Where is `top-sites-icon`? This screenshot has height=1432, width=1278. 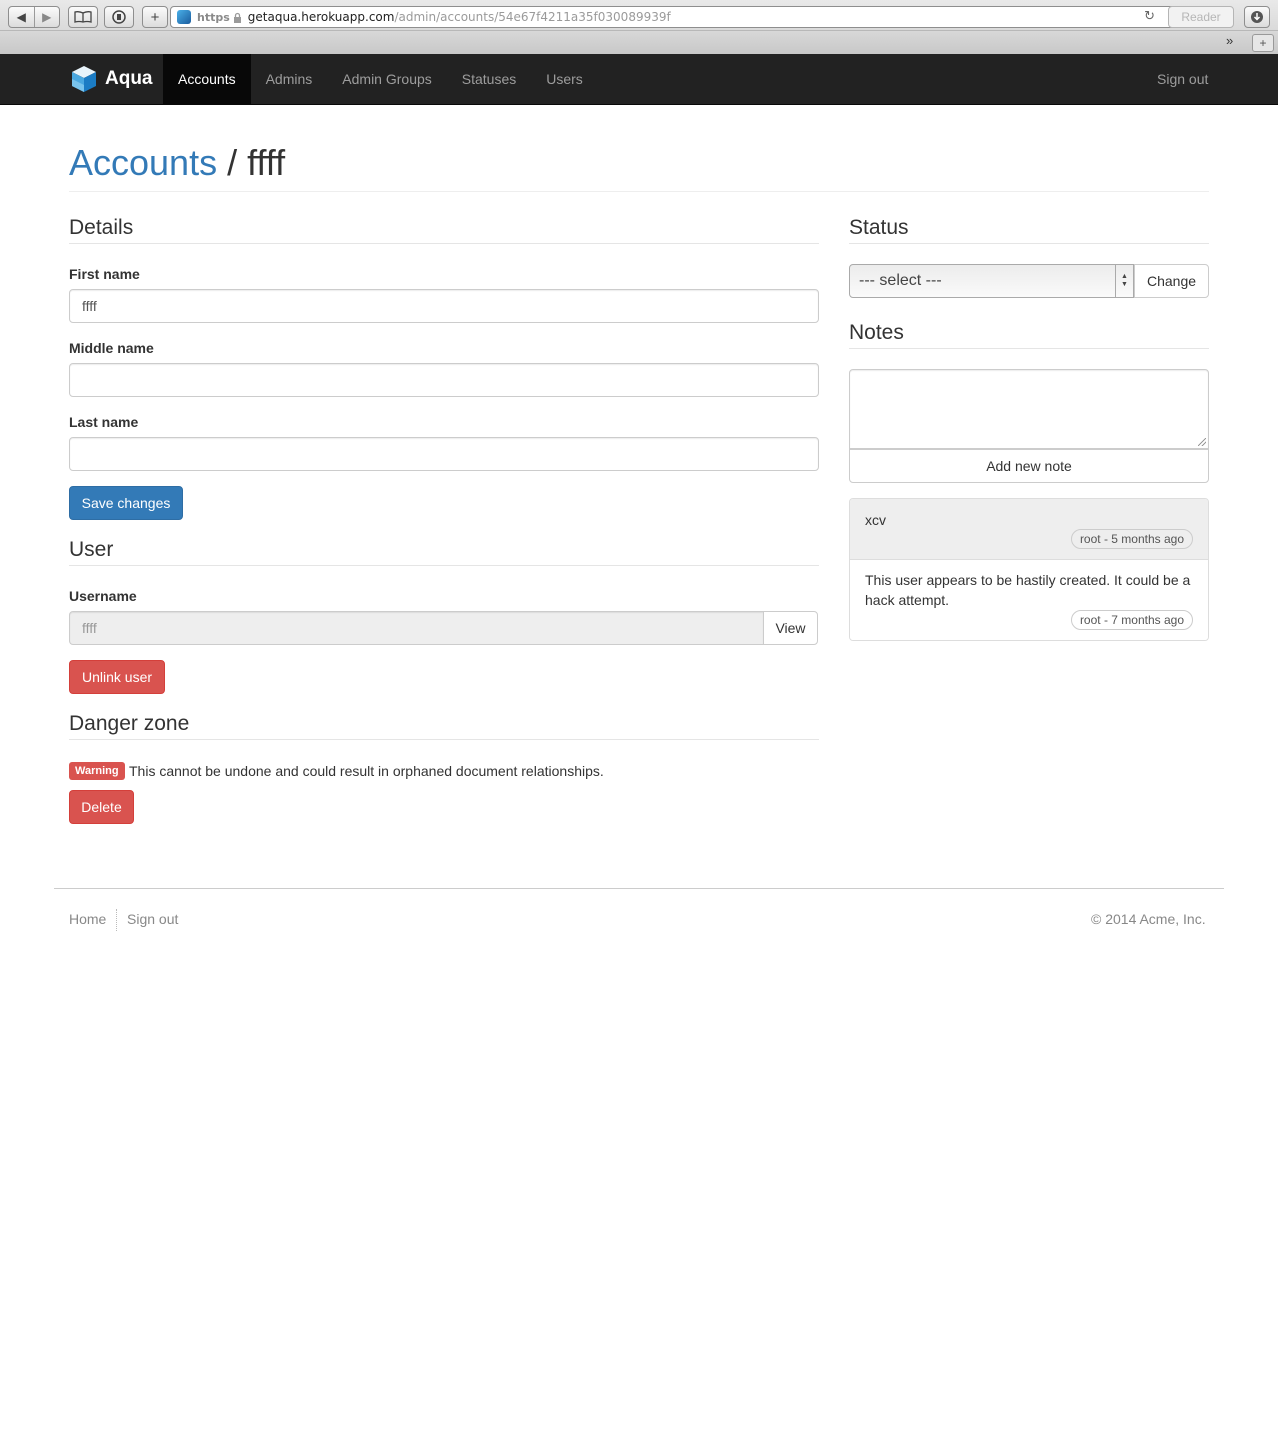
top-sites-icon is located at coordinates (119, 17).